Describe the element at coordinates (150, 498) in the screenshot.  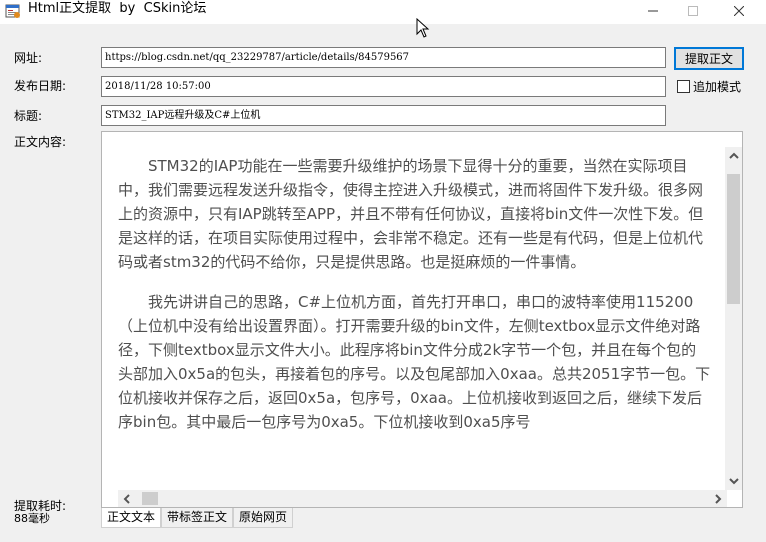
I see `horizontal-scroll-thumb` at that location.